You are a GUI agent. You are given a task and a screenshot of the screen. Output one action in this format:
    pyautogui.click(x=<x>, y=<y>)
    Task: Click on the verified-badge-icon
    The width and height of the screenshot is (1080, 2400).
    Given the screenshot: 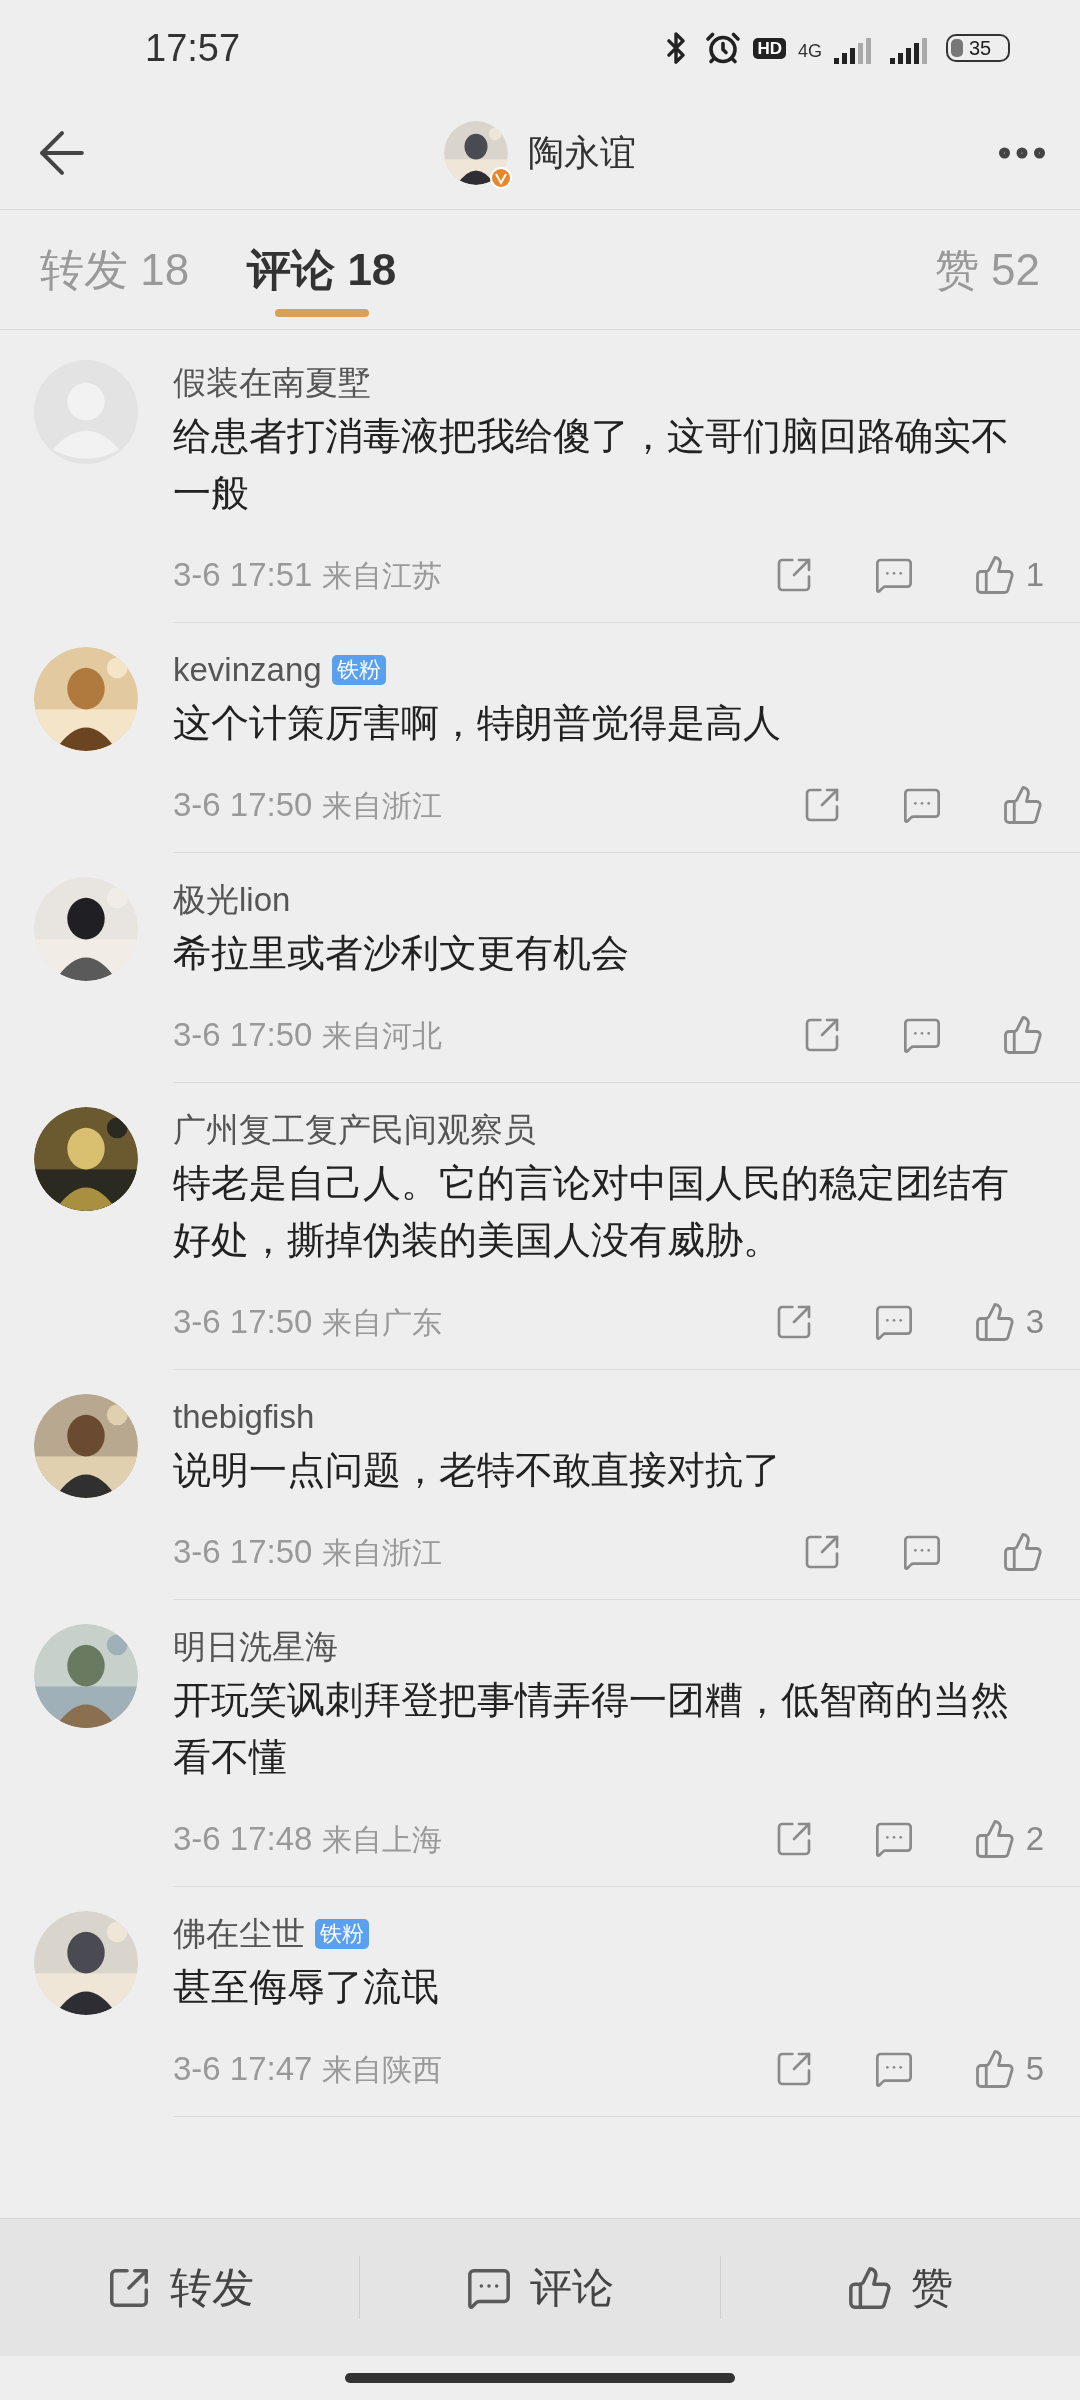 What is the action you would take?
    pyautogui.click(x=501, y=177)
    